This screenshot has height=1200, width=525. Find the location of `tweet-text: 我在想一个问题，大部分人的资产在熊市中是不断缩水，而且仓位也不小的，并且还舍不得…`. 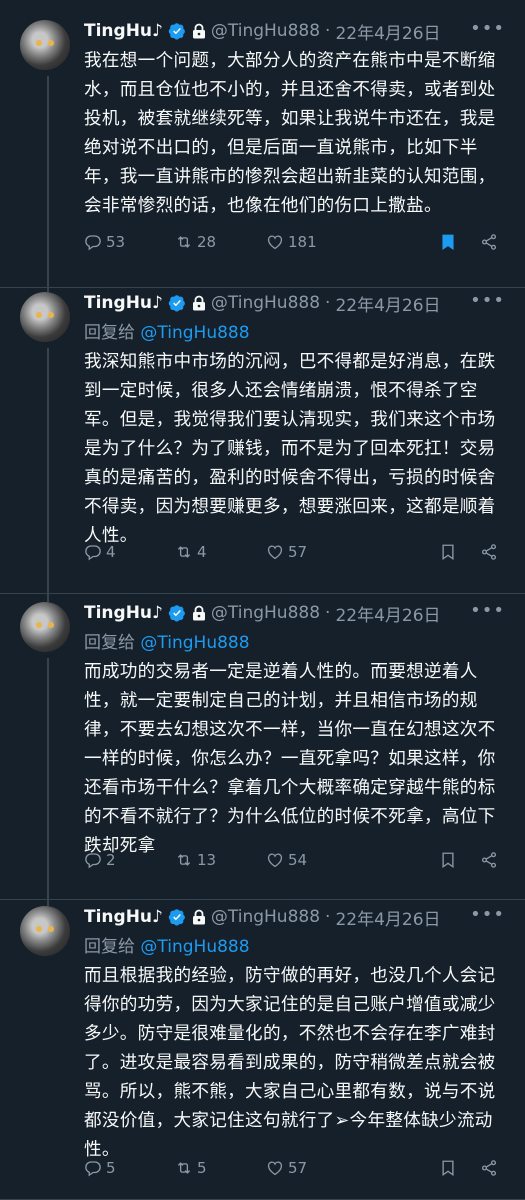

tweet-text: 我在想一个问题，大部分人的资产在熊市中是不断缩水，而且仓位也不小的，并且还舍不得… is located at coordinates (290, 133).